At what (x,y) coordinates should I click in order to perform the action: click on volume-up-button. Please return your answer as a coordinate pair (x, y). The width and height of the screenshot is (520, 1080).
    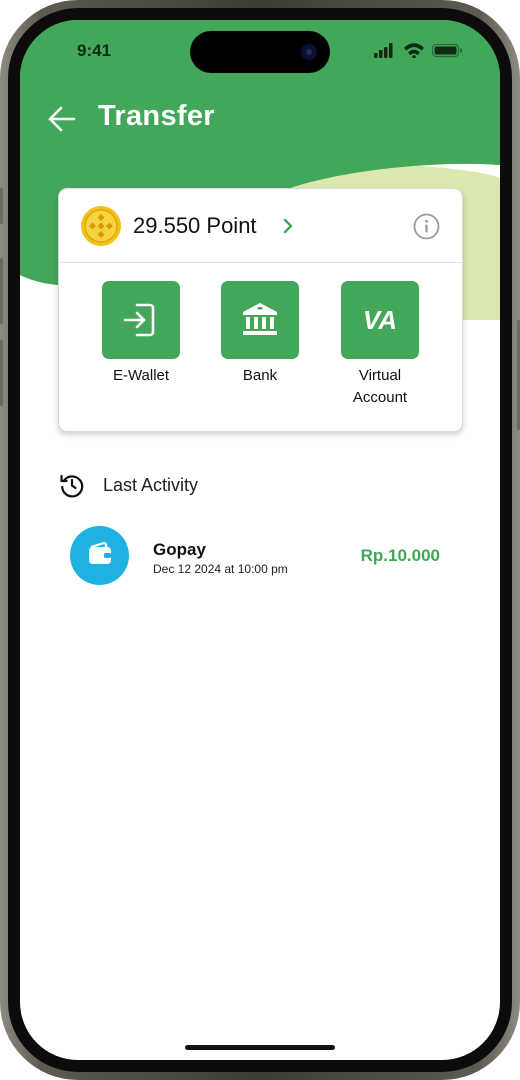
    Looking at the image, I should click on (1, 291).